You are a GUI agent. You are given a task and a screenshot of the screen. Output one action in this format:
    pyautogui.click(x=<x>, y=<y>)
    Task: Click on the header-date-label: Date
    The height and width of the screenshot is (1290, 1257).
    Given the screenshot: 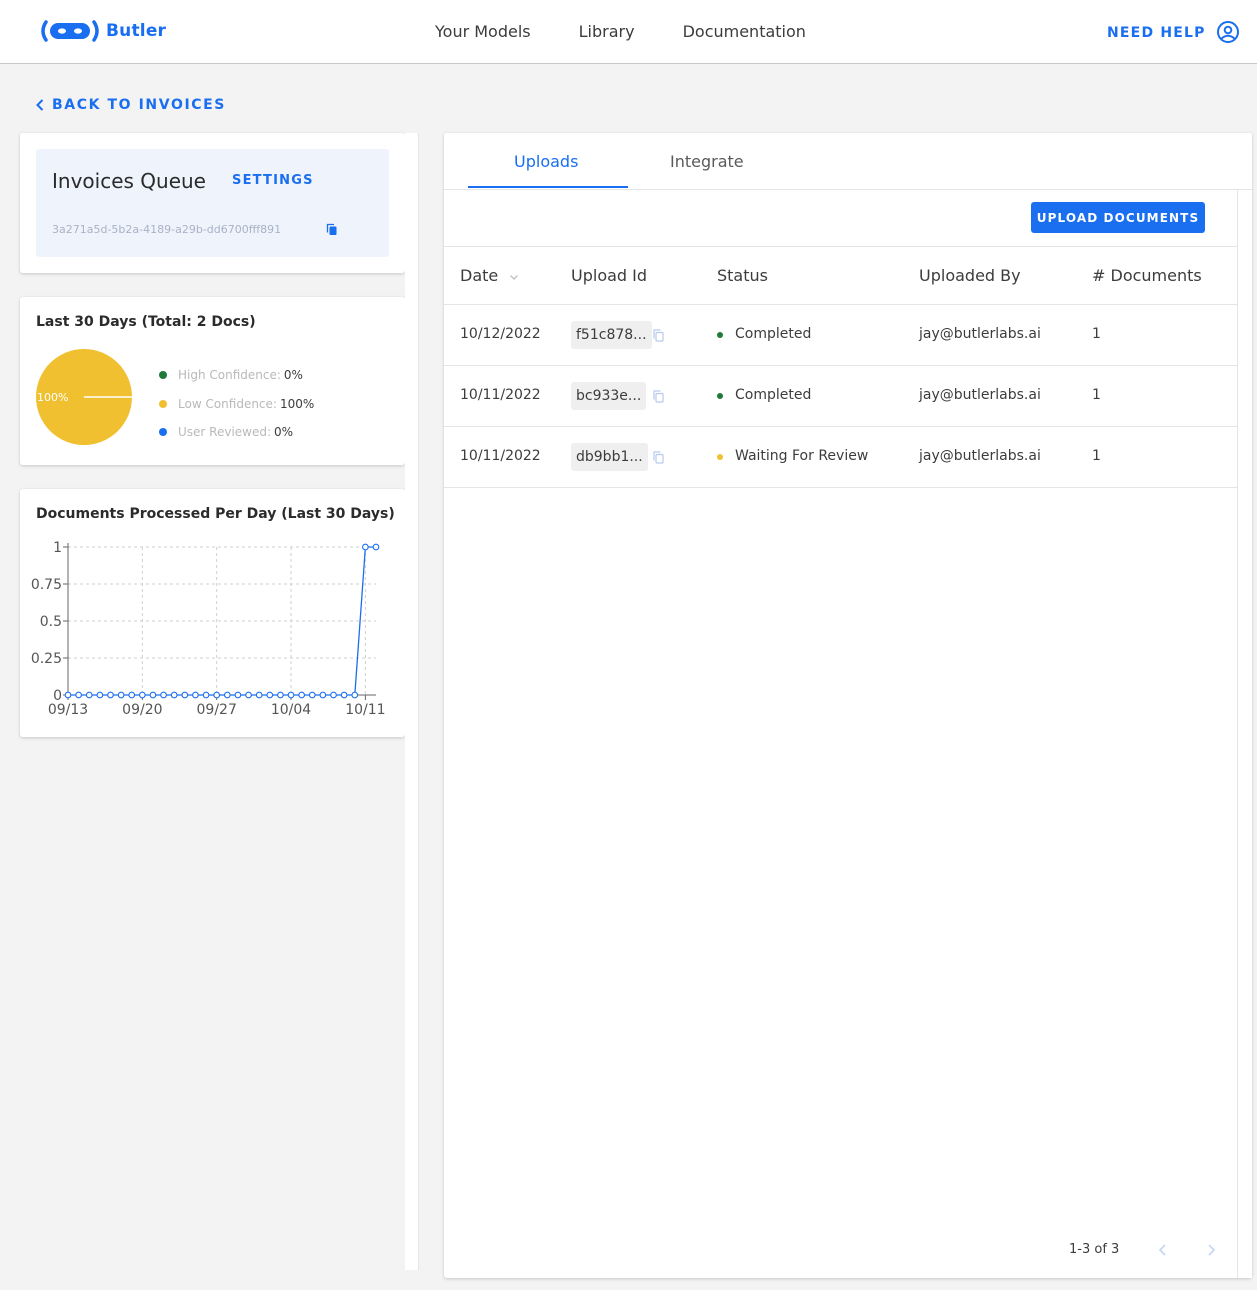 What is the action you would take?
    pyautogui.click(x=479, y=275)
    